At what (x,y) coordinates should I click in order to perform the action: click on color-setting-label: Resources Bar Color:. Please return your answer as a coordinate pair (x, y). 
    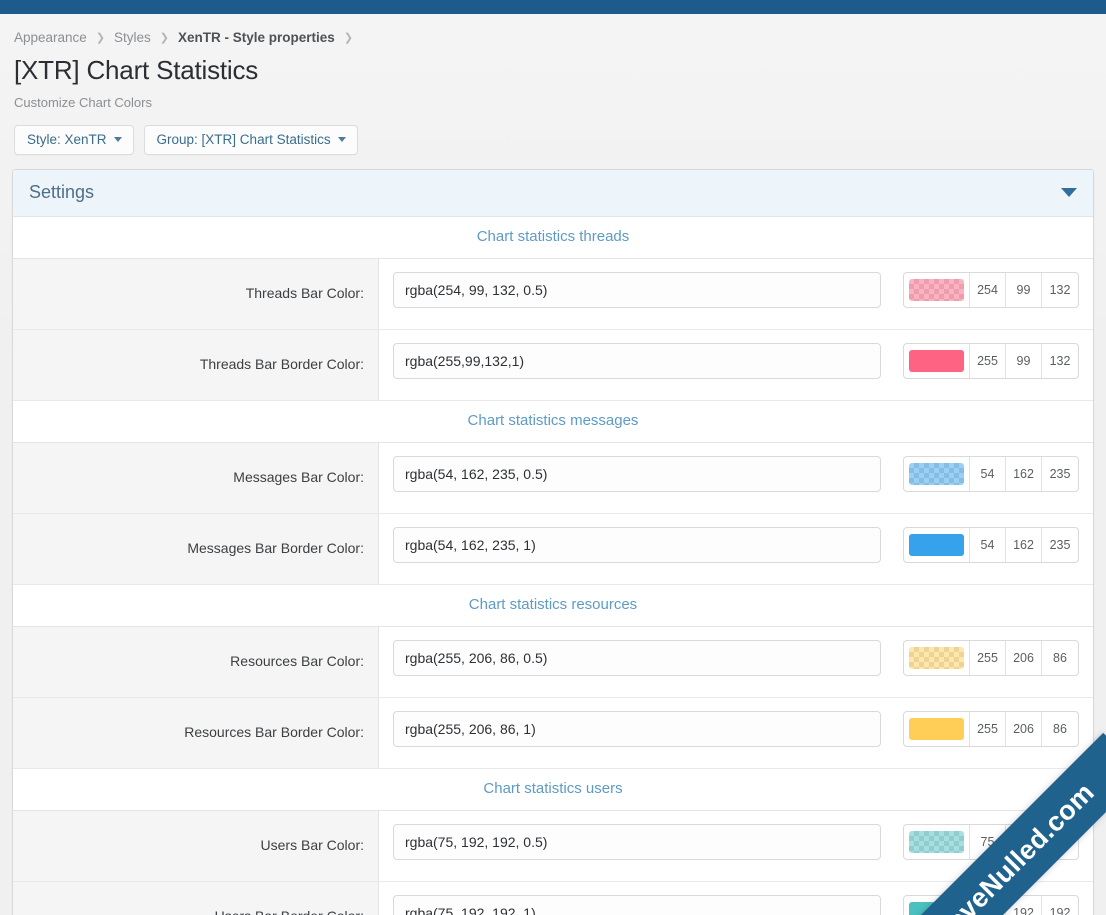
    Looking at the image, I should click on (196, 661).